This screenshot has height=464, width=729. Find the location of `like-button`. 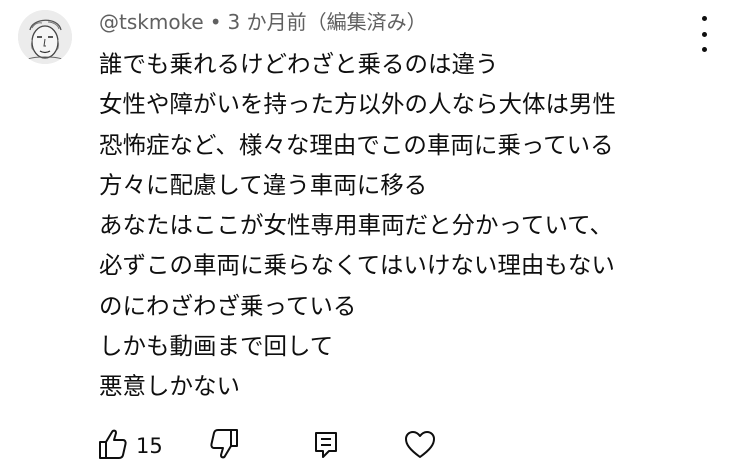

like-button is located at coordinates (113, 446).